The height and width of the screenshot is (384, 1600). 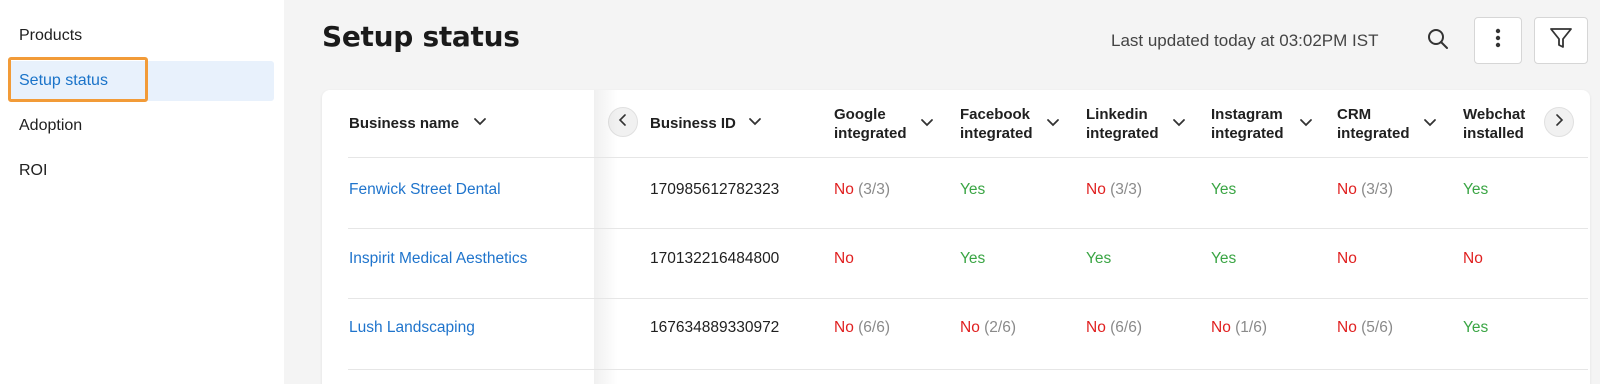 I want to click on search-button, so click(x=1438, y=41).